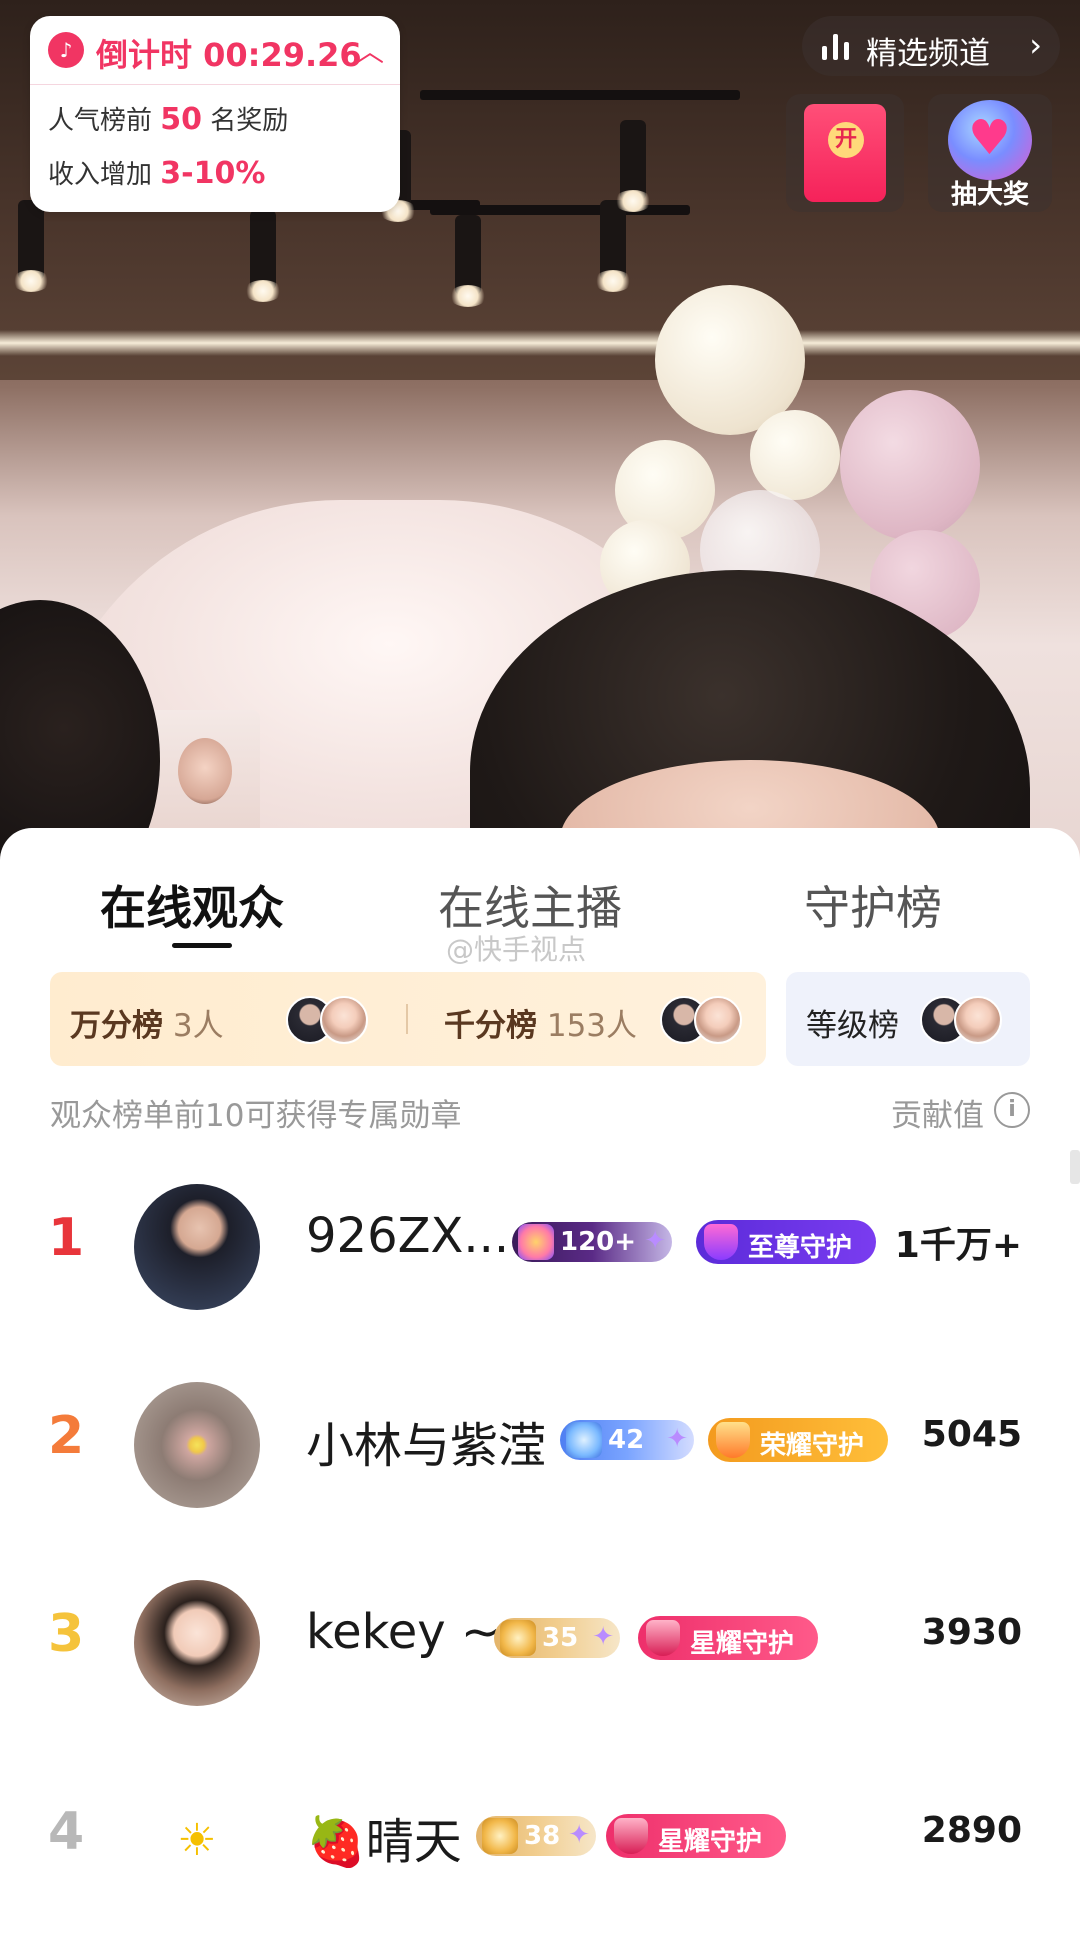 The image size is (1080, 1940). Describe the element at coordinates (928, 54) in the screenshot. I see `channel-label: 精选频道` at that location.